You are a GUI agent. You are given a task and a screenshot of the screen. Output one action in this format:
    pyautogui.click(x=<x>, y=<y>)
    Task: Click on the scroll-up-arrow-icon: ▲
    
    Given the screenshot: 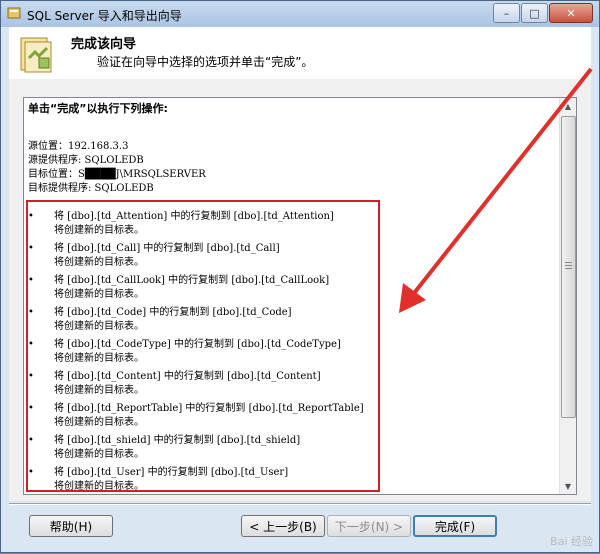 What is the action you would take?
    pyautogui.click(x=568, y=106)
    